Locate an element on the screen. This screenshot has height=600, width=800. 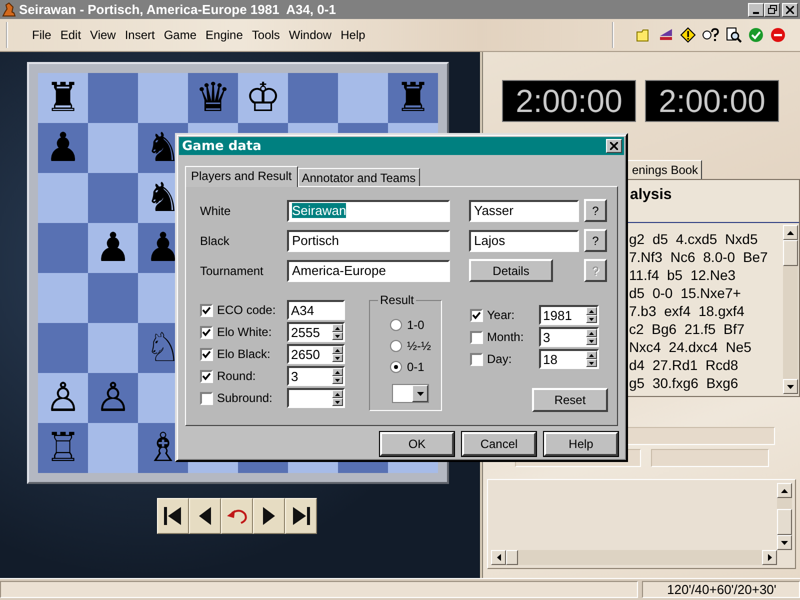
last-move-button is located at coordinates (301, 516).